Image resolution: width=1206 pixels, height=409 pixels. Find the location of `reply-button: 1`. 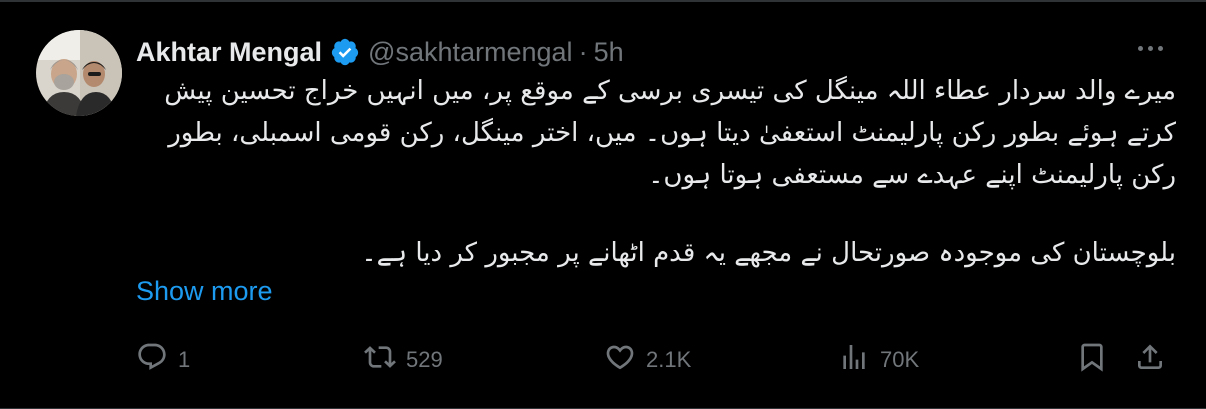

reply-button: 1 is located at coordinates (163, 360).